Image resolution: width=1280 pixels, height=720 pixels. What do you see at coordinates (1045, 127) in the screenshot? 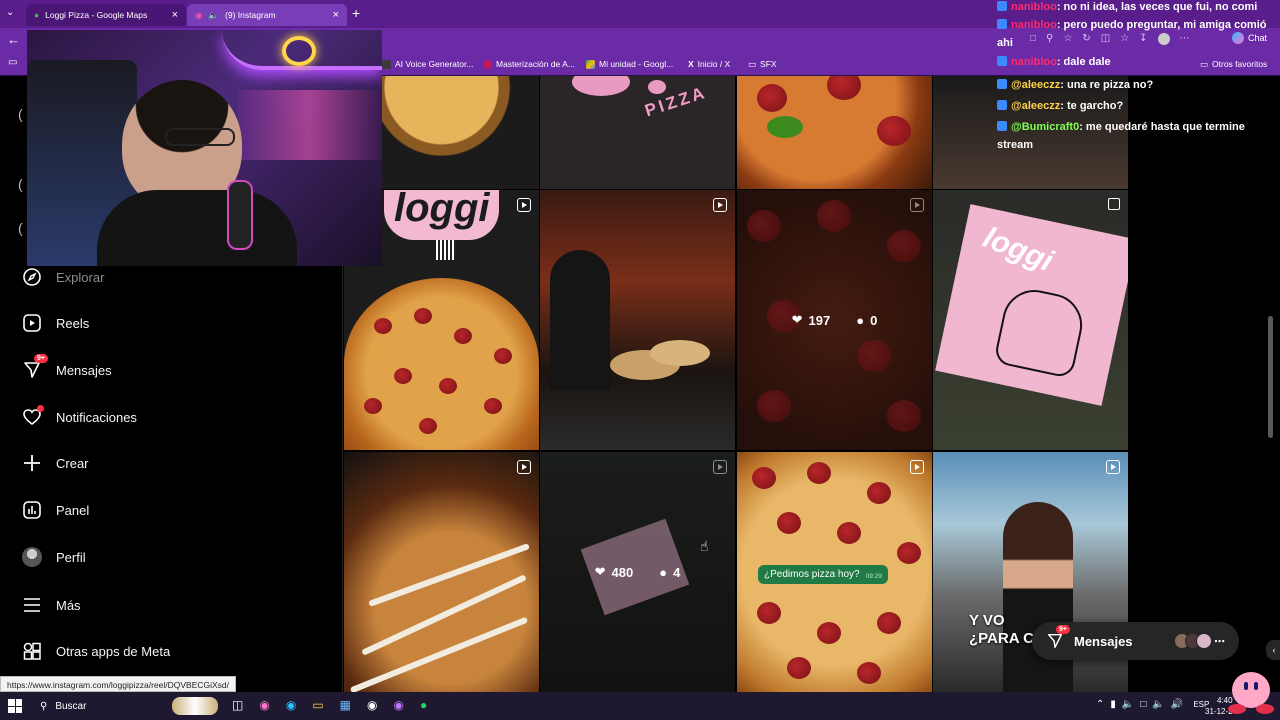
I see `chat-username: @Bumicraft0` at bounding box center [1045, 127].